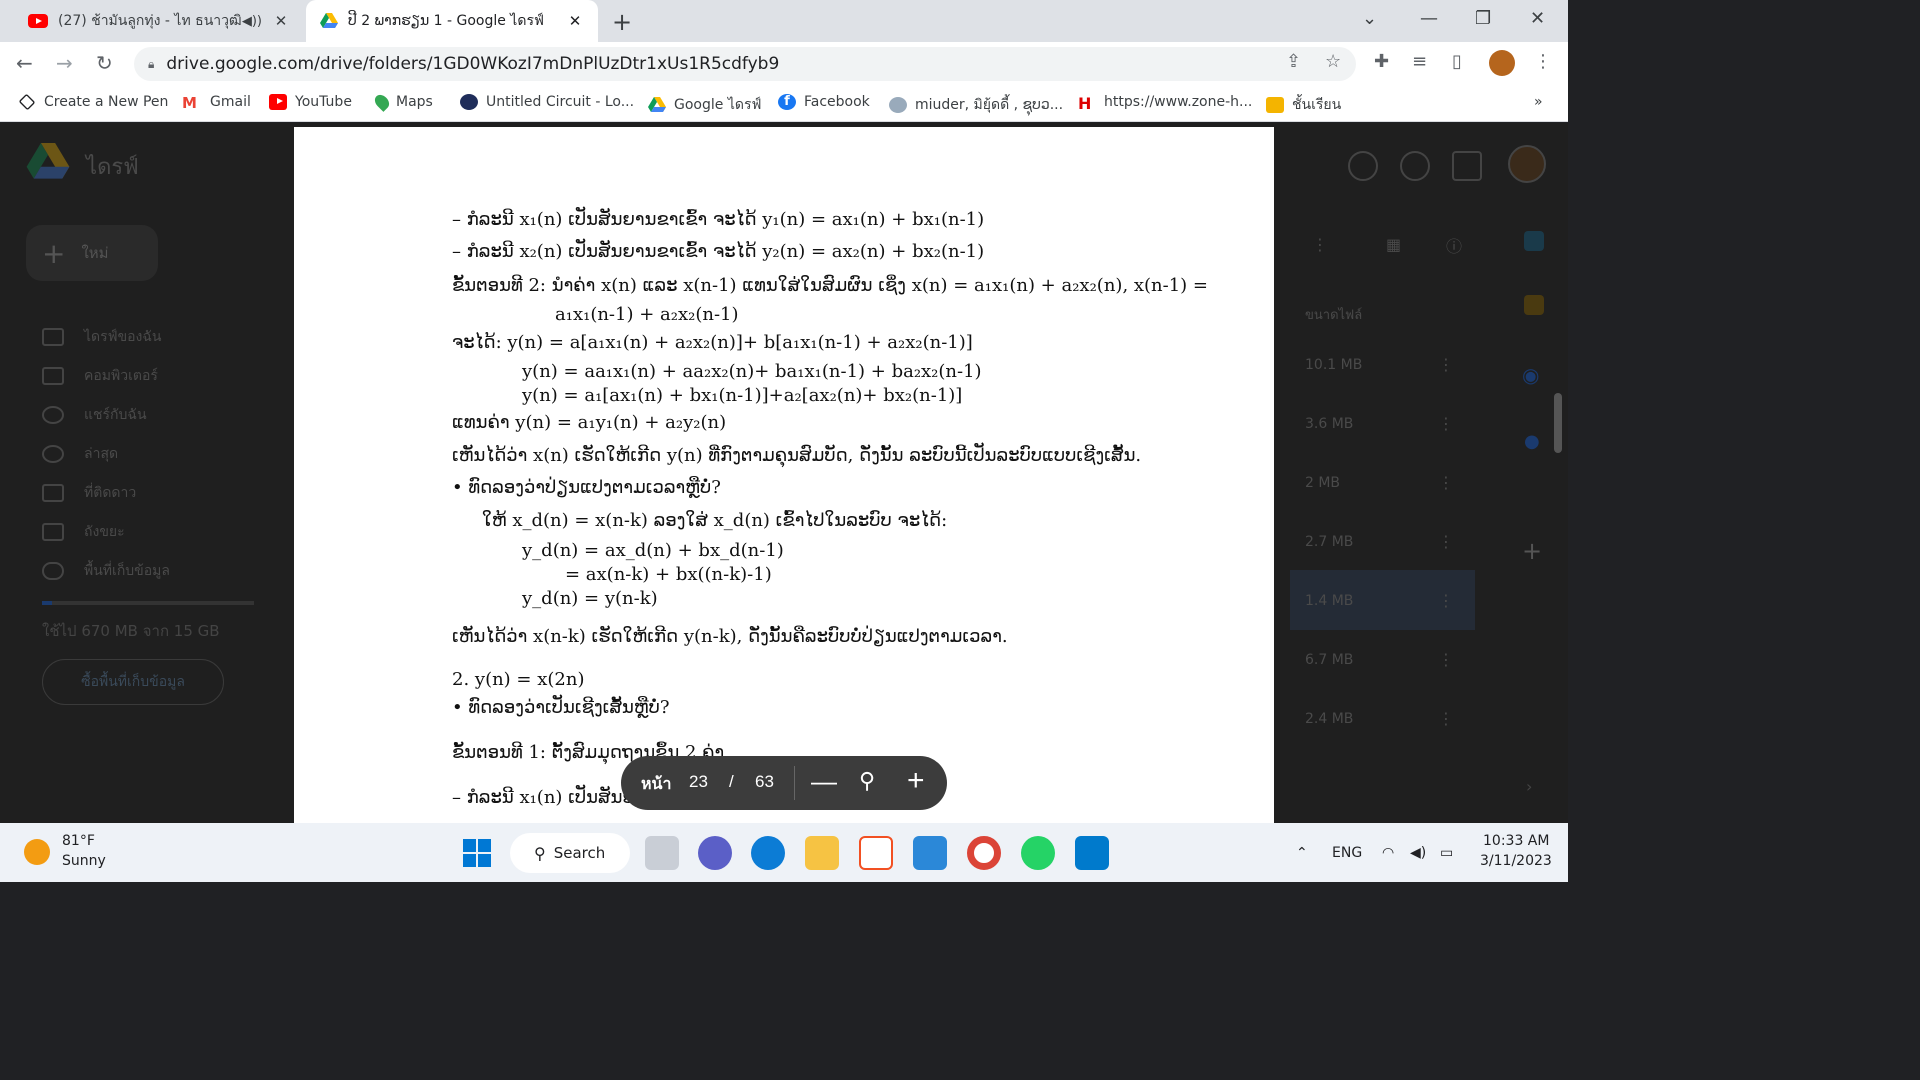 This screenshot has width=1920, height=1080. I want to click on bookmark-classroom: ชั้นเรียน, so click(1303, 105).